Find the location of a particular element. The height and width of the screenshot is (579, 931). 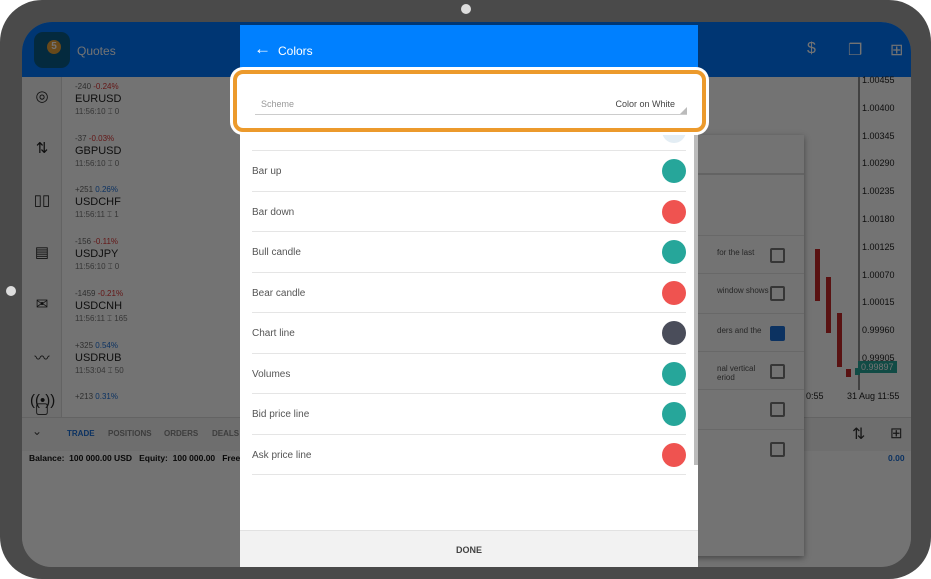

color-row: Chart line is located at coordinates (469, 333).